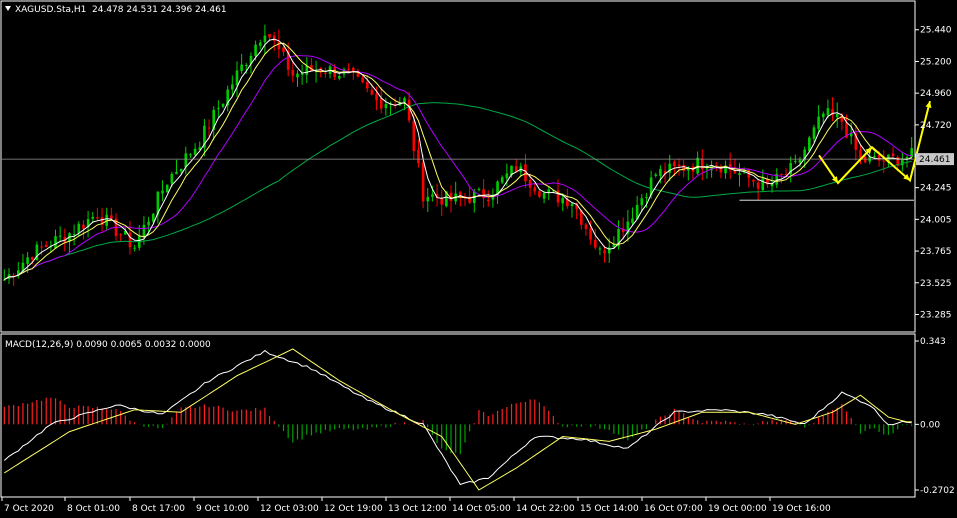 This screenshot has width=957, height=518. I want to click on price-tick-label: 23.285, so click(936, 315).